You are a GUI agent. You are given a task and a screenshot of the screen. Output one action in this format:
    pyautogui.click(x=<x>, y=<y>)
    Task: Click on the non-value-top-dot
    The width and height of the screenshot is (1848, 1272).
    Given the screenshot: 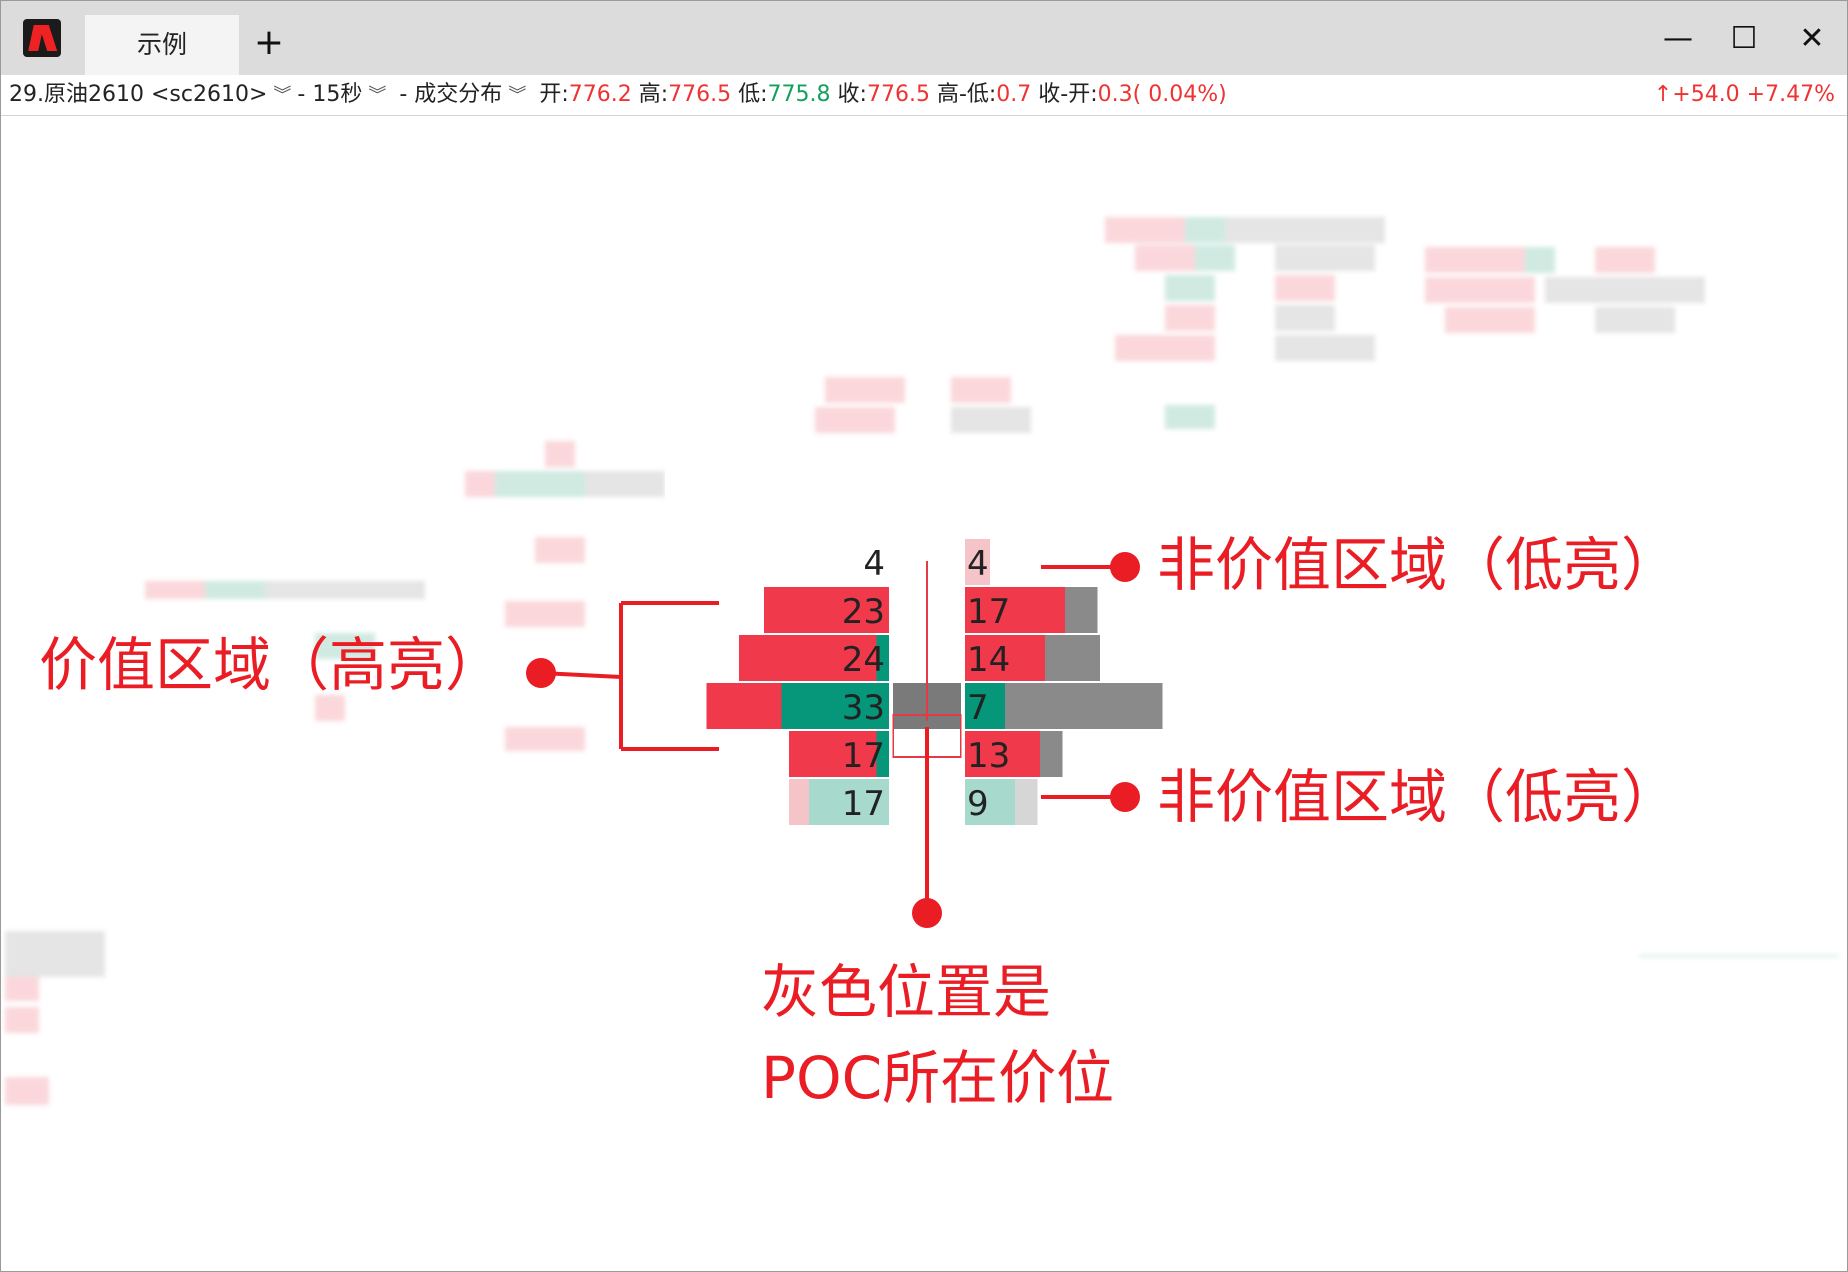 What is the action you would take?
    pyautogui.click(x=1125, y=567)
    